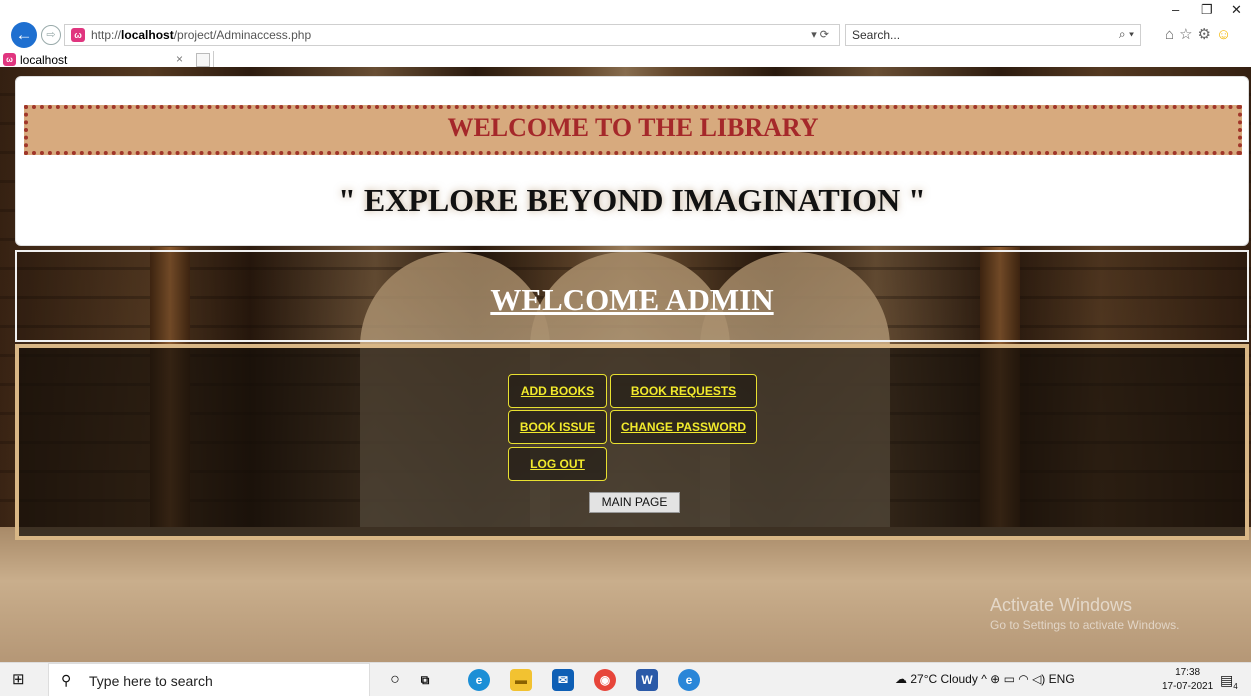 The height and width of the screenshot is (696, 1251). What do you see at coordinates (18, 679) in the screenshot?
I see `windows-start-icon: ⊞` at bounding box center [18, 679].